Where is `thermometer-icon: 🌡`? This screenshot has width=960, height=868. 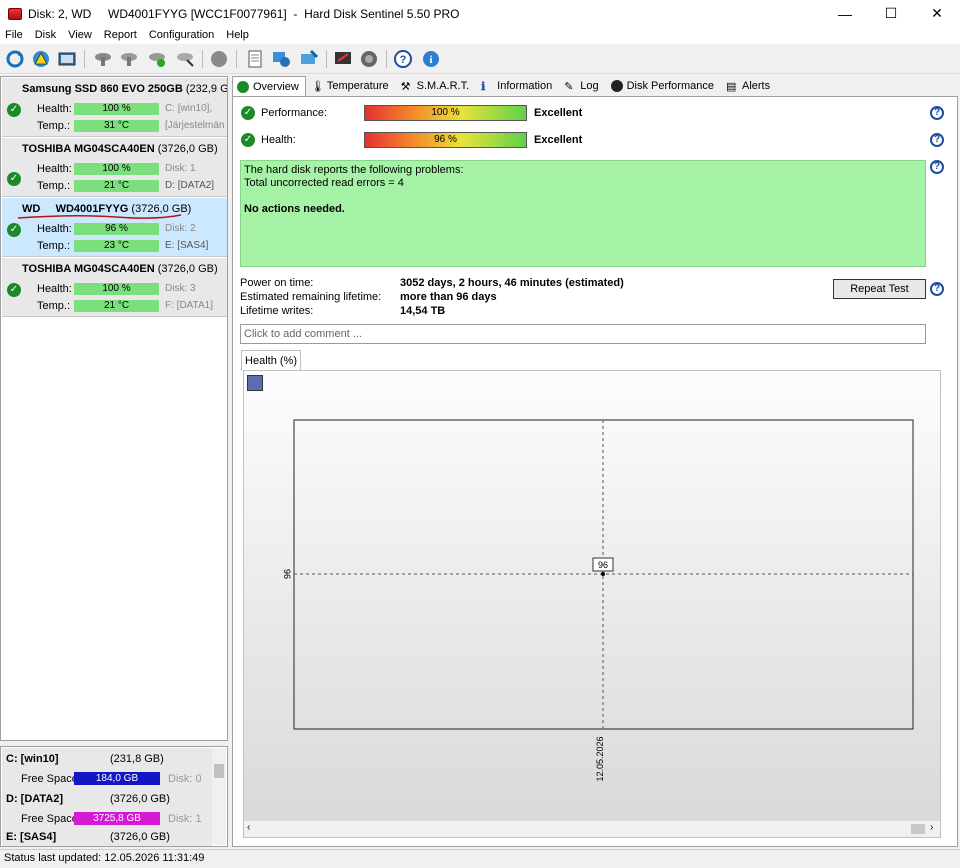
thermometer-icon: 🌡 is located at coordinates (317, 87).